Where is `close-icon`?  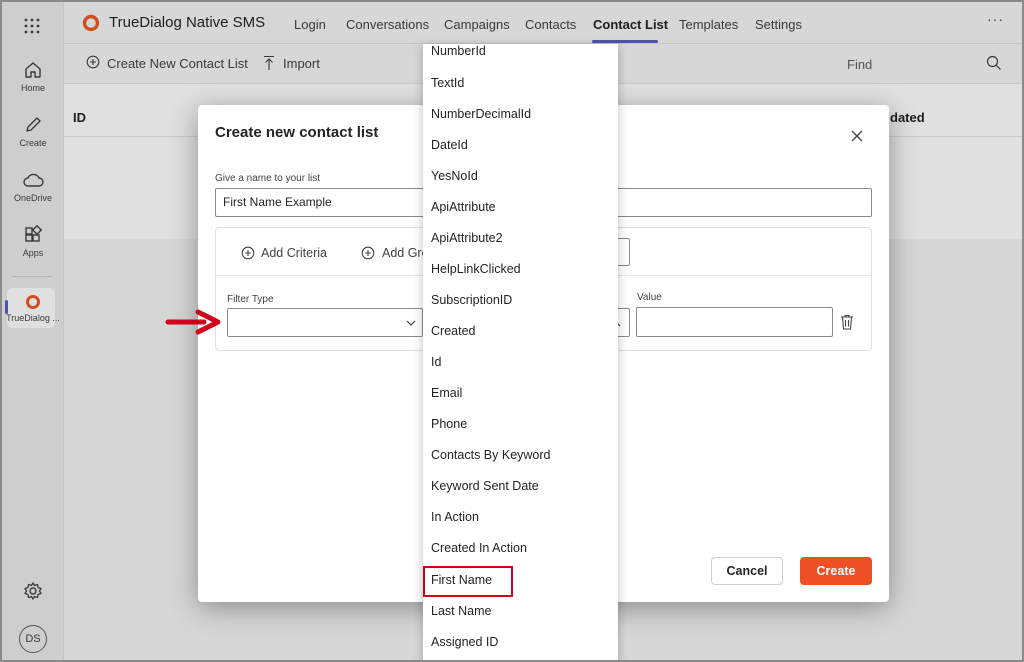 close-icon is located at coordinates (857, 136).